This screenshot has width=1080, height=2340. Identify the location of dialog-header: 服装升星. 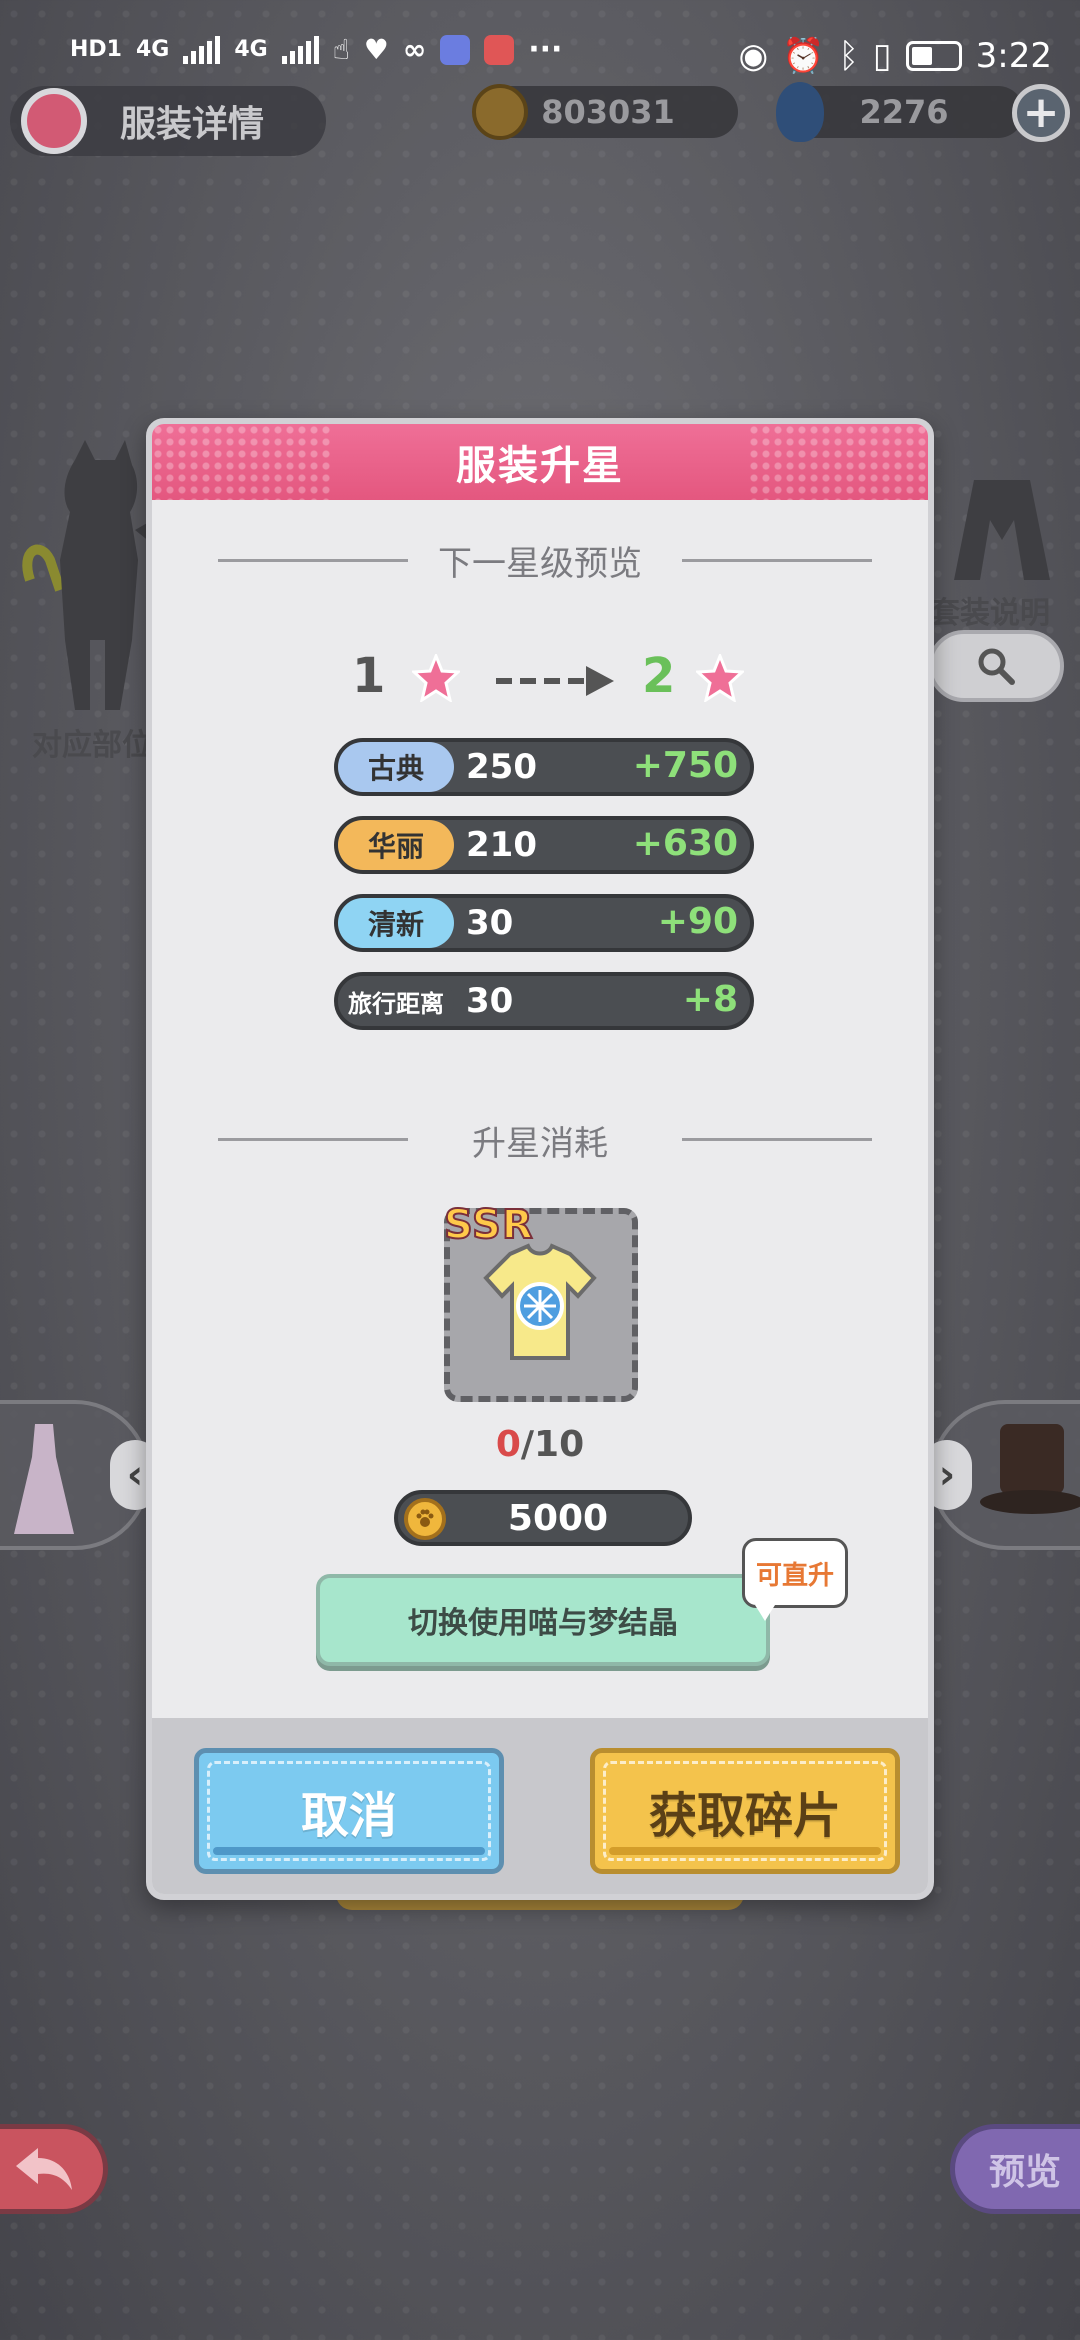
(540, 462).